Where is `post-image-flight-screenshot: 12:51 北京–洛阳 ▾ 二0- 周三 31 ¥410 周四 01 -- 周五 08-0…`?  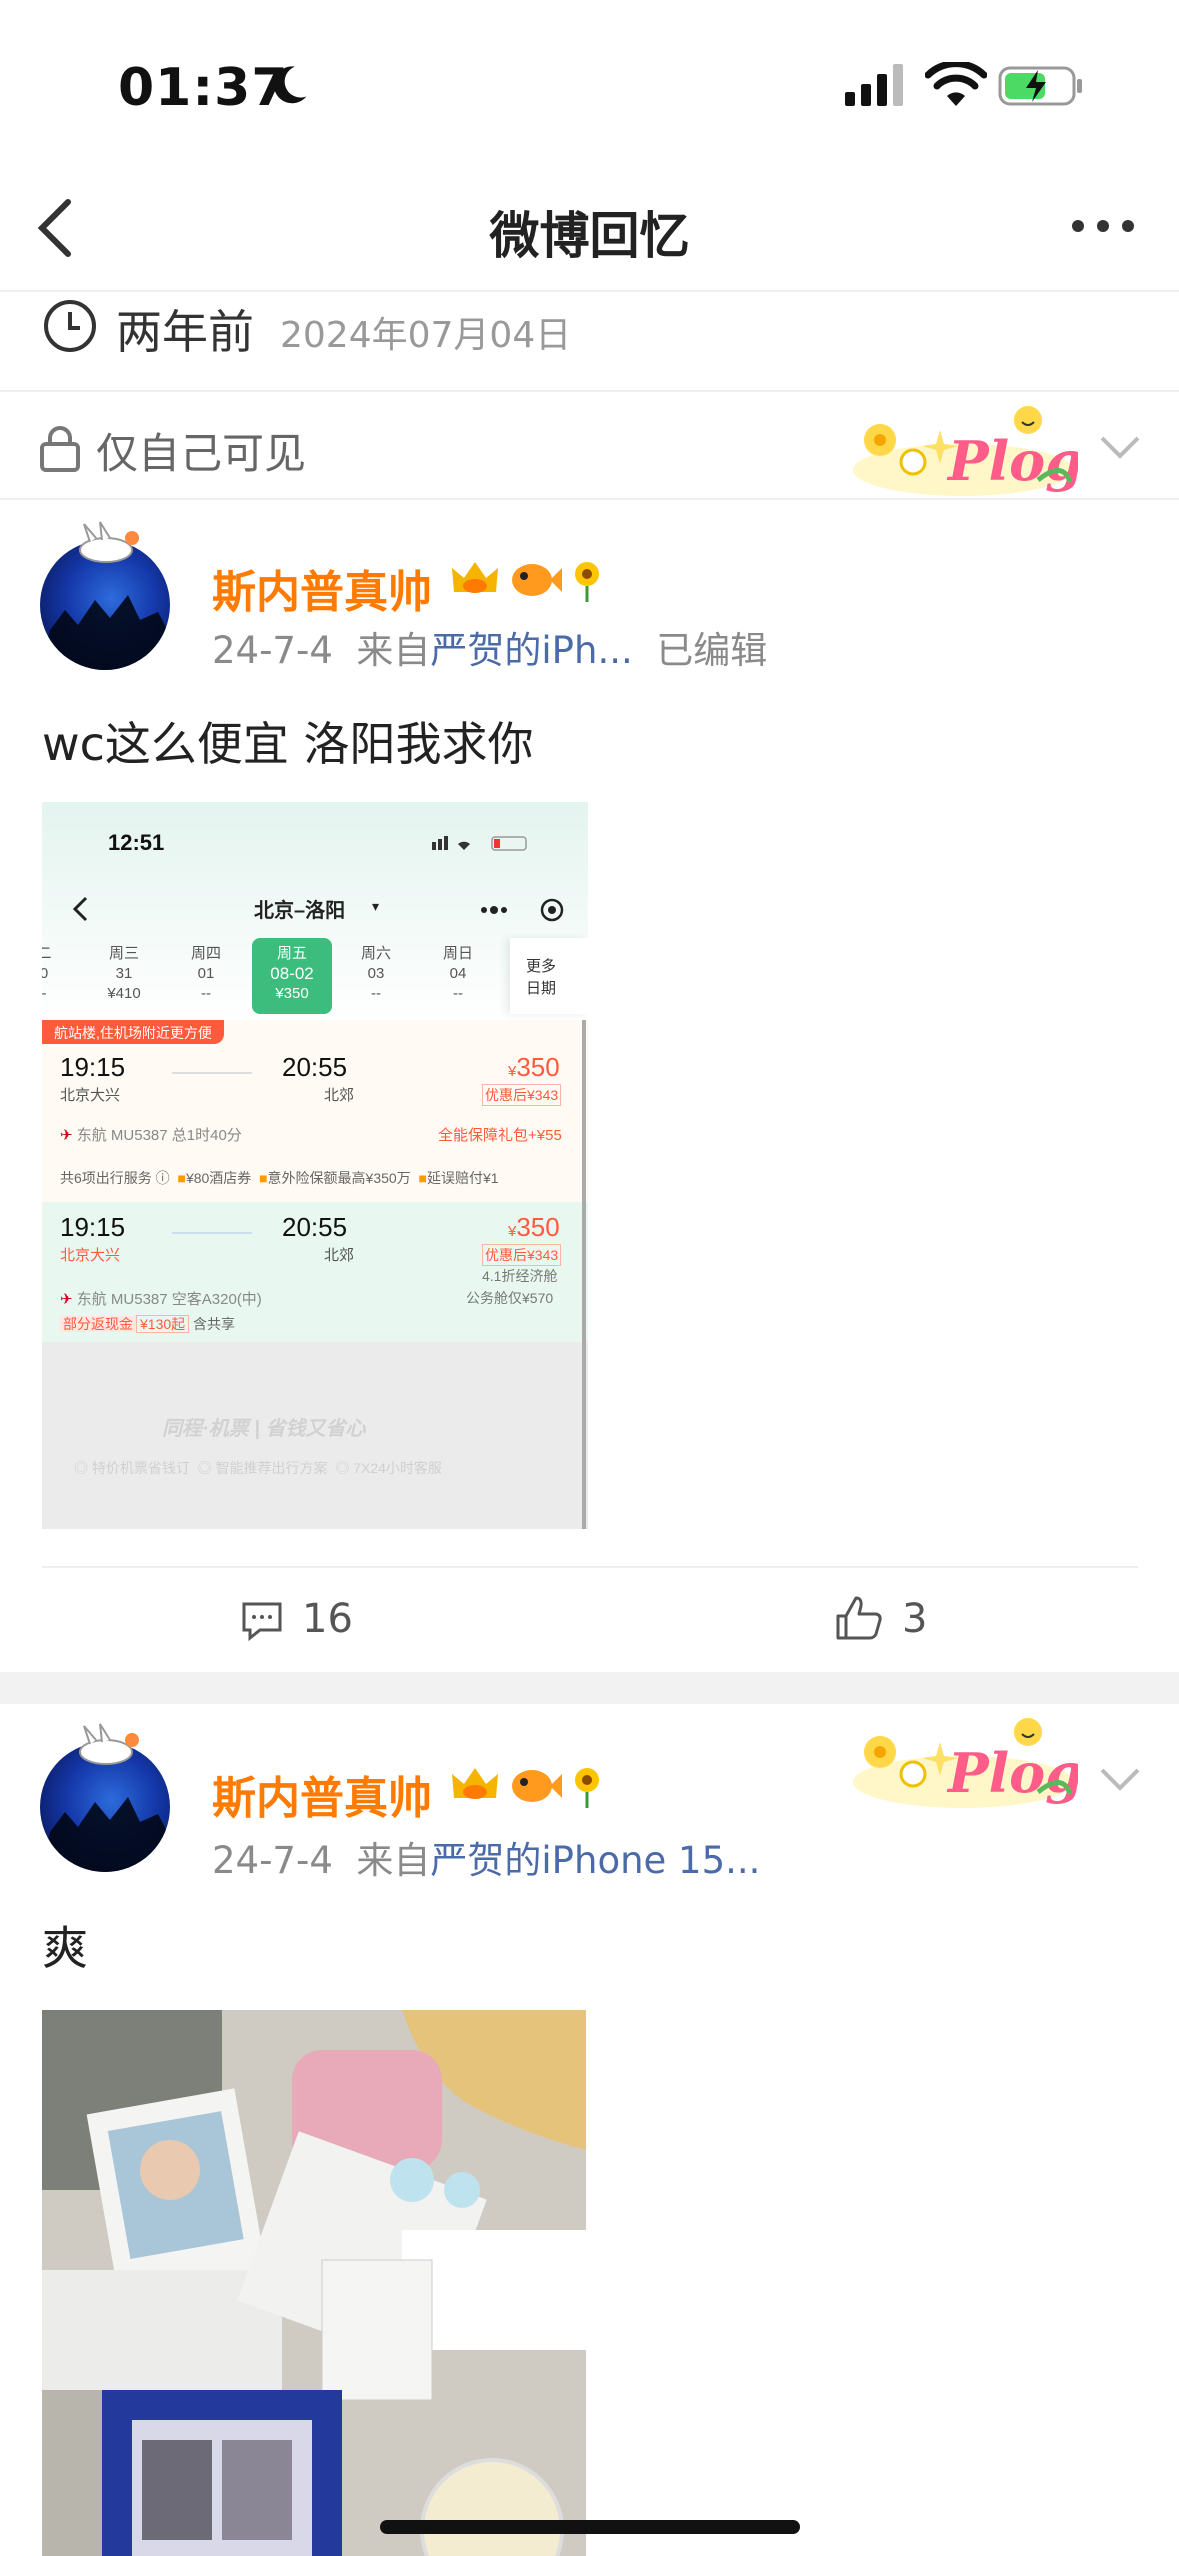 post-image-flight-screenshot: 12:51 北京–洛阳 ▾ 二0- 周三 31 ¥410 周四 01 -- 周五 08-0… is located at coordinates (315, 1165).